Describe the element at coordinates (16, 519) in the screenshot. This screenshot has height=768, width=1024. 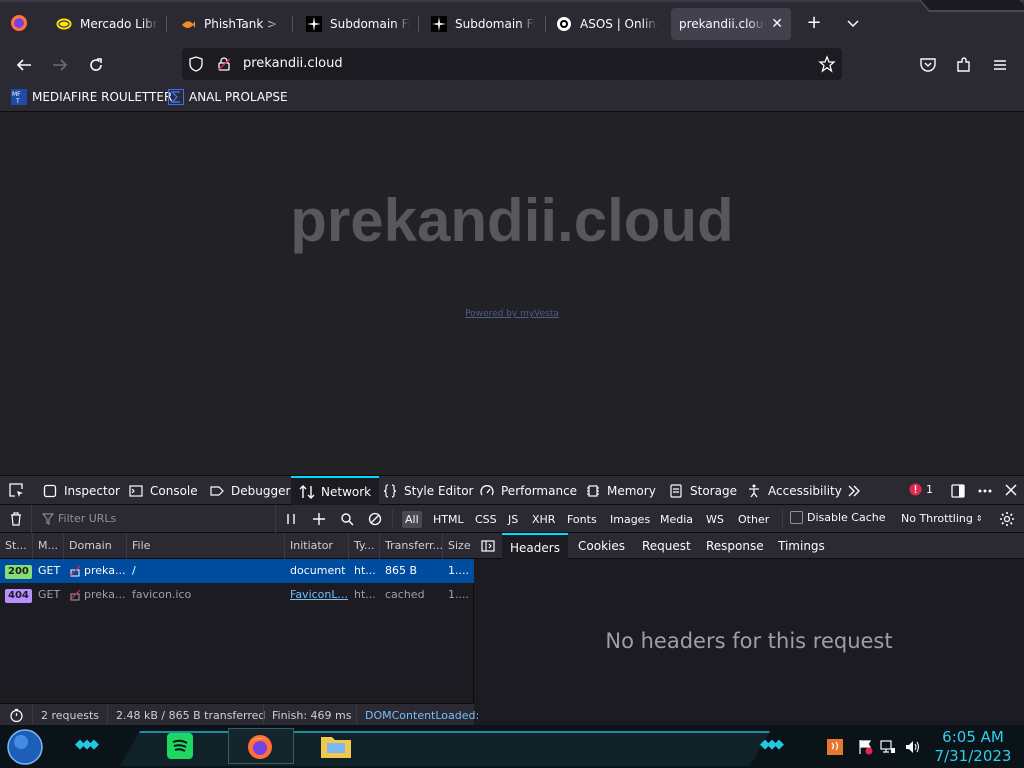
I see `trash-icon` at that location.